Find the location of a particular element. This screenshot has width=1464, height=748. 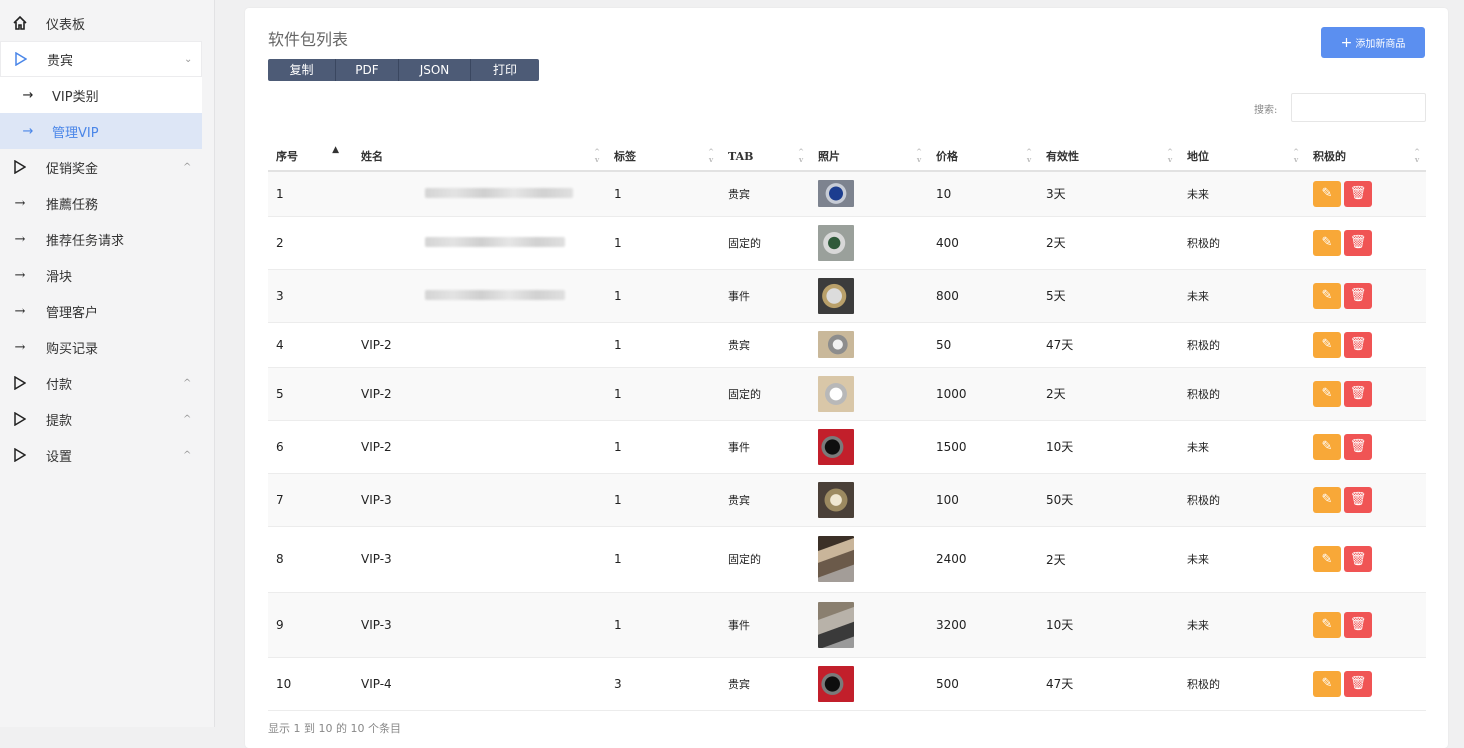

cell-name: VIP-2 is located at coordinates (468, 345).